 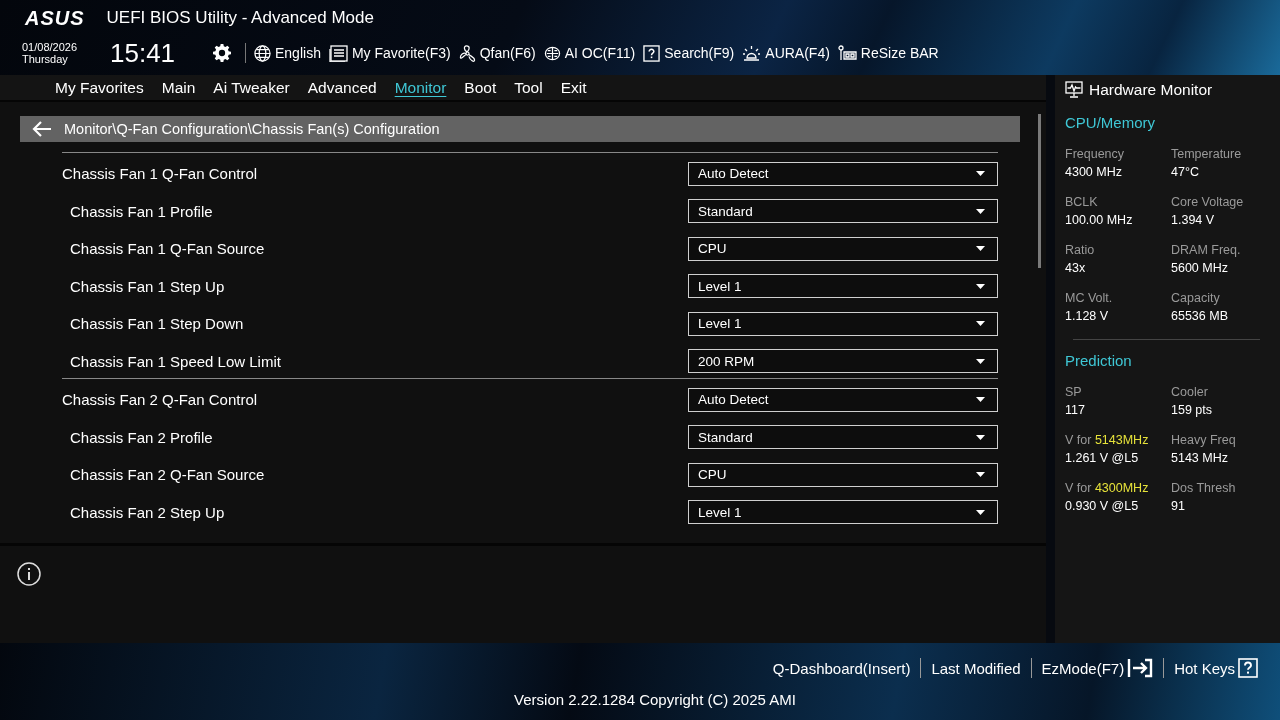 What do you see at coordinates (1204, 488) in the screenshot?
I see `stat-label: Dos Thresh` at bounding box center [1204, 488].